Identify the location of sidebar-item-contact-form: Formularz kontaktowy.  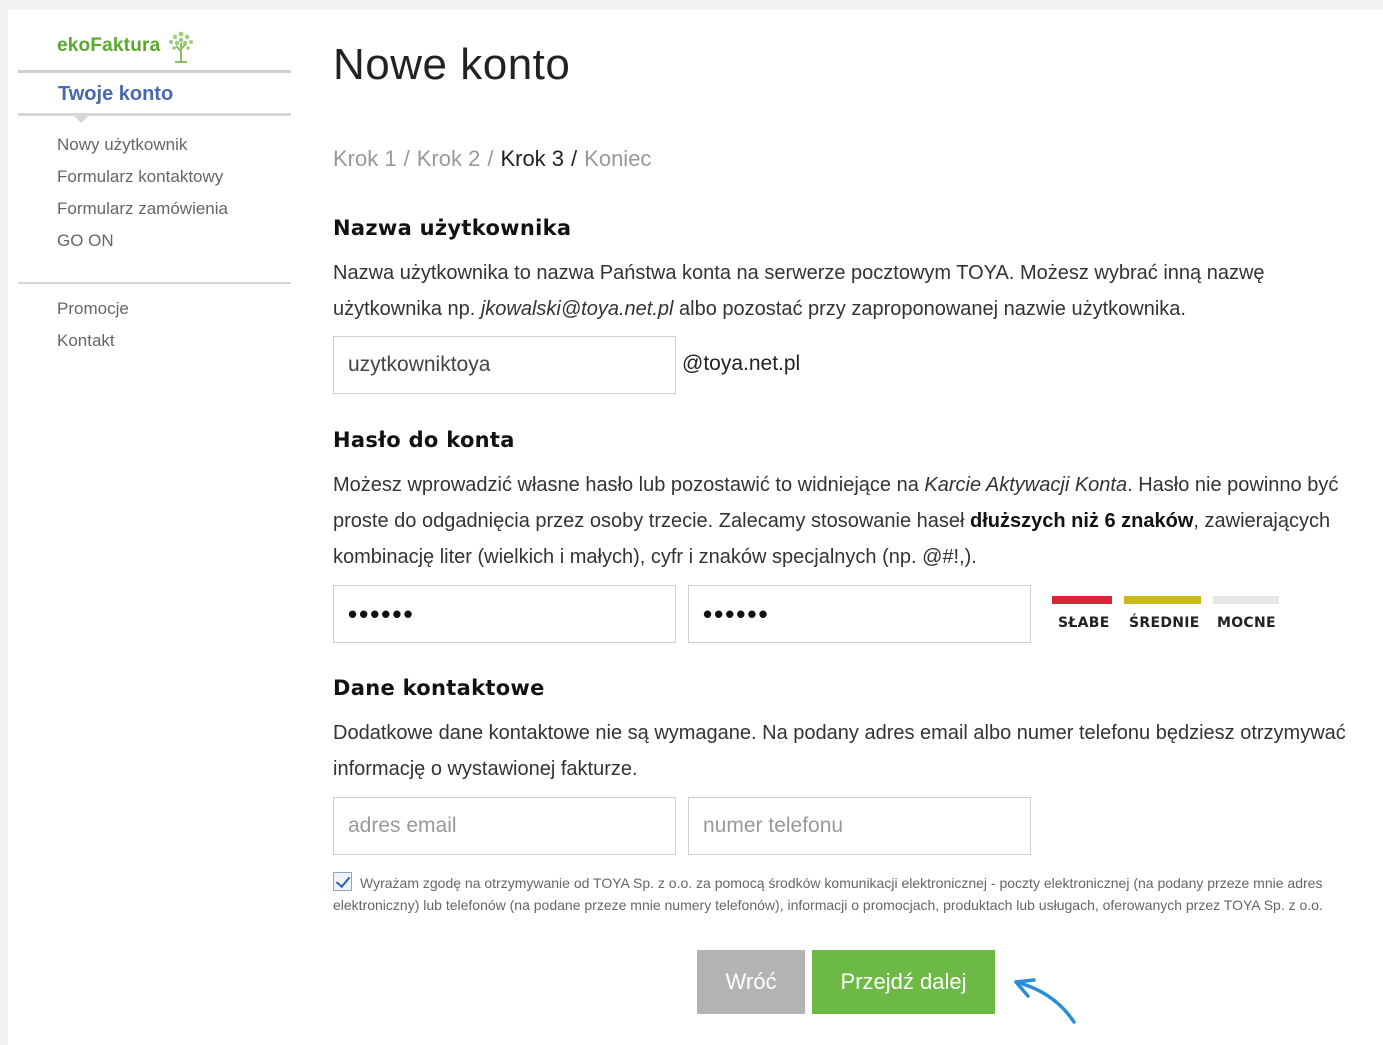
(174, 182).